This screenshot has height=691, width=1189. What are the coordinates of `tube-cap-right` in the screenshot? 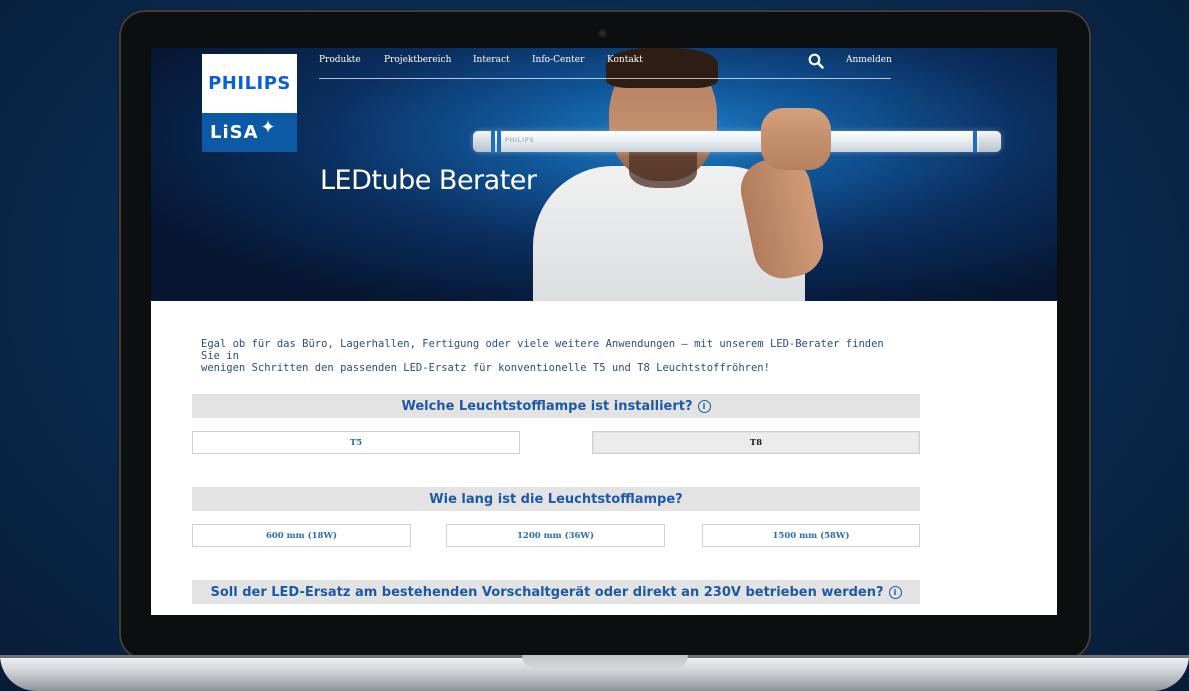 It's located at (990, 141).